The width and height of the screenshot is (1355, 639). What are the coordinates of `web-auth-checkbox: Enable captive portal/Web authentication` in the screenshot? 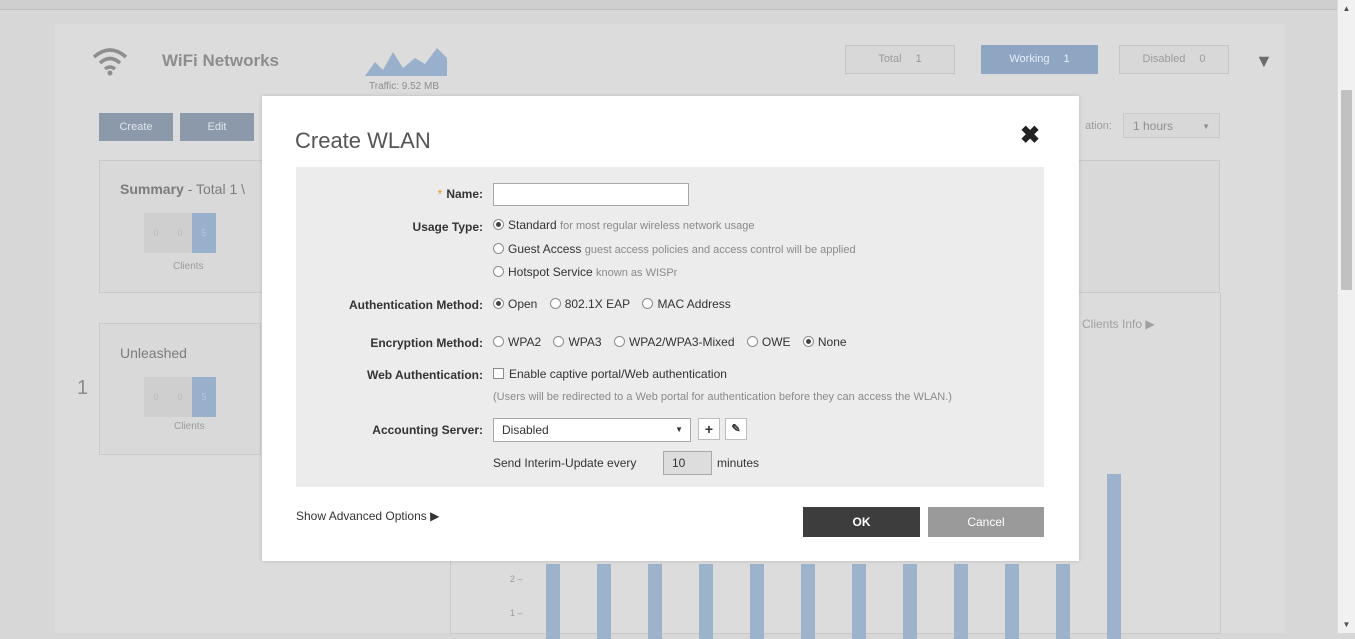 It's located at (610, 374).